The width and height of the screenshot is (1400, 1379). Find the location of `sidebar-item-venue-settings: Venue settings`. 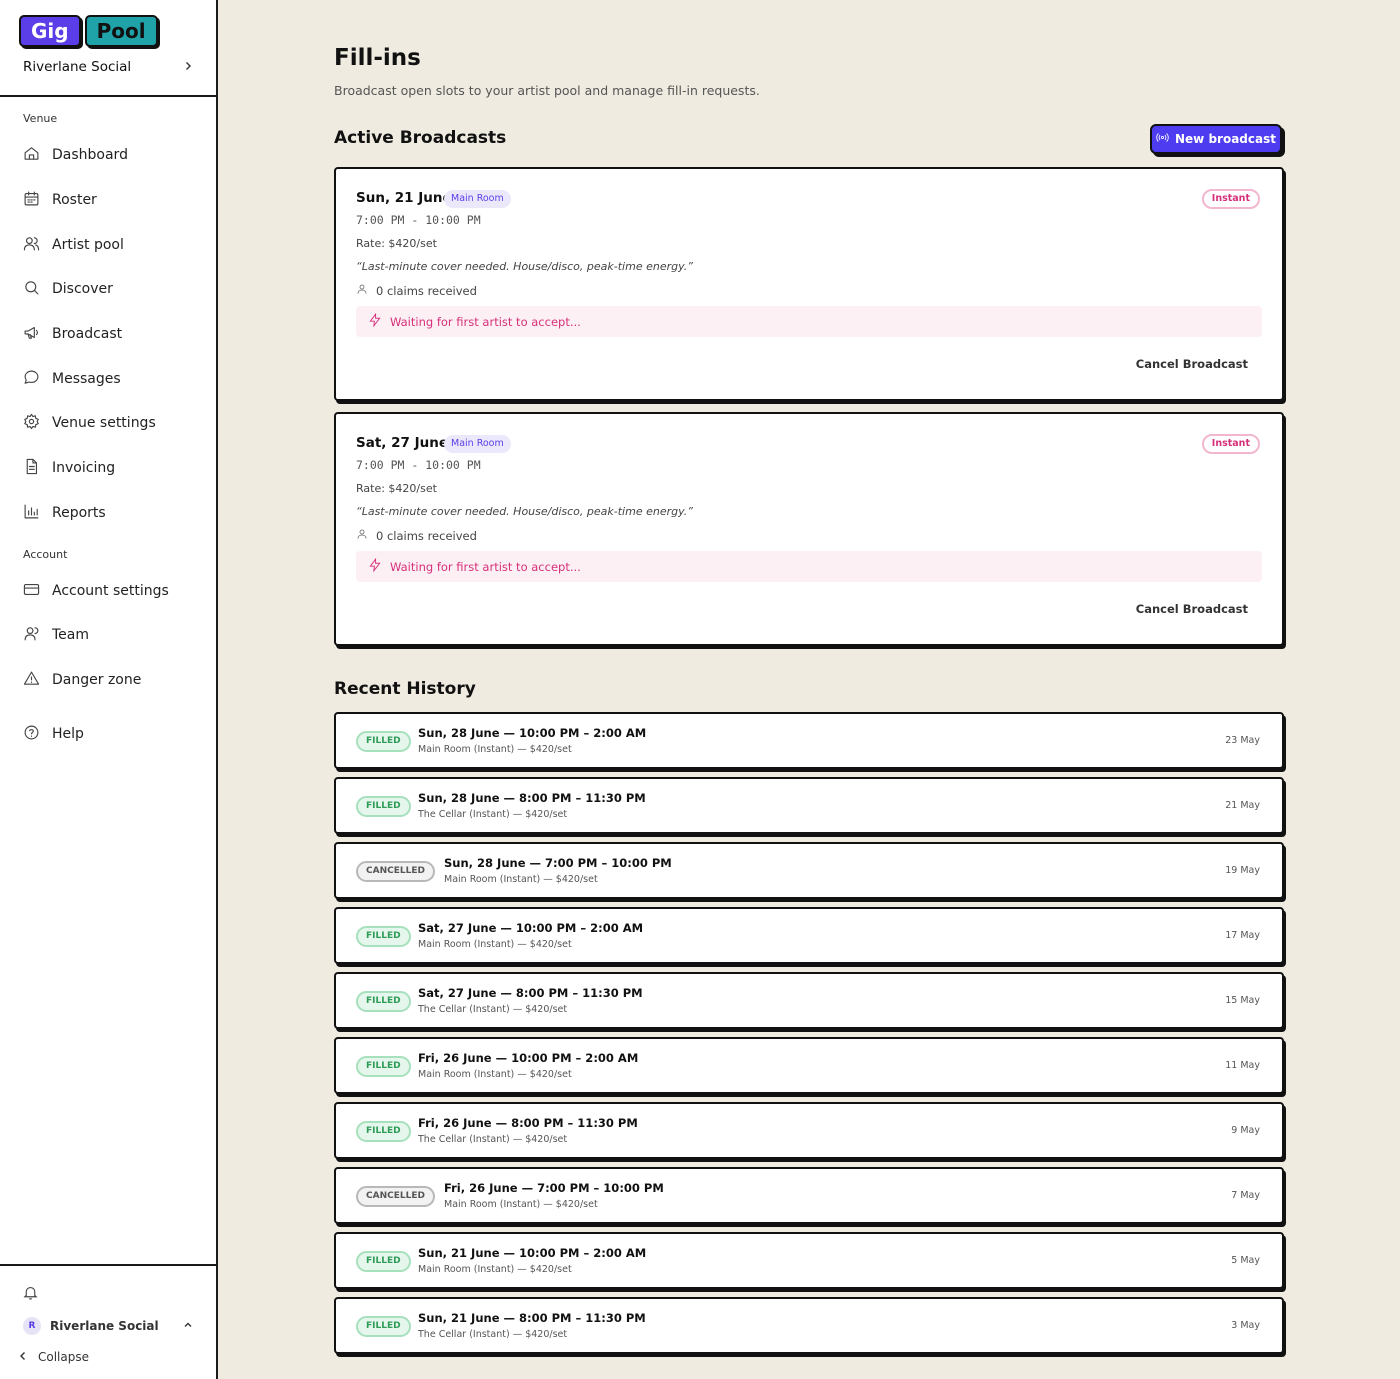

sidebar-item-venue-settings: Venue settings is located at coordinates (113, 423).